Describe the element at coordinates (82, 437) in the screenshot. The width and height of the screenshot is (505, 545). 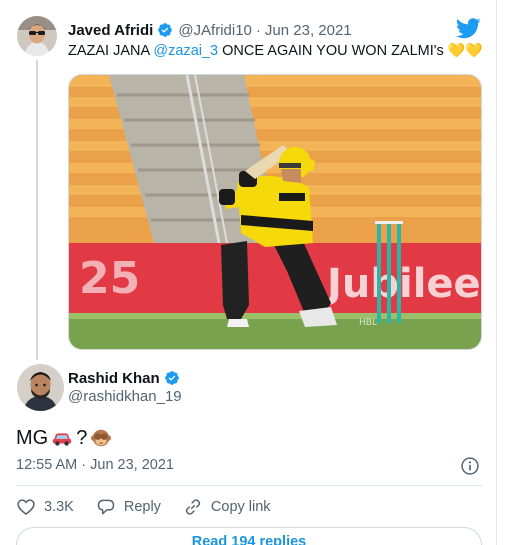
I see `main-text-question: ?` at that location.